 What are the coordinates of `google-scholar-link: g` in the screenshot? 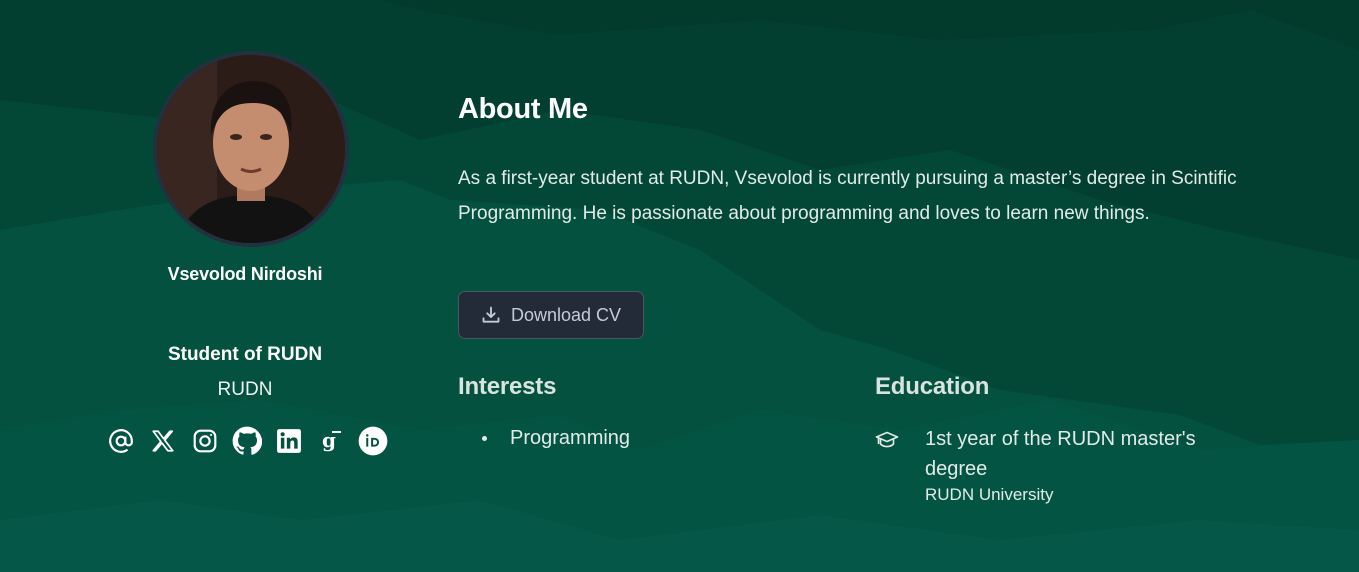 It's located at (331, 441).